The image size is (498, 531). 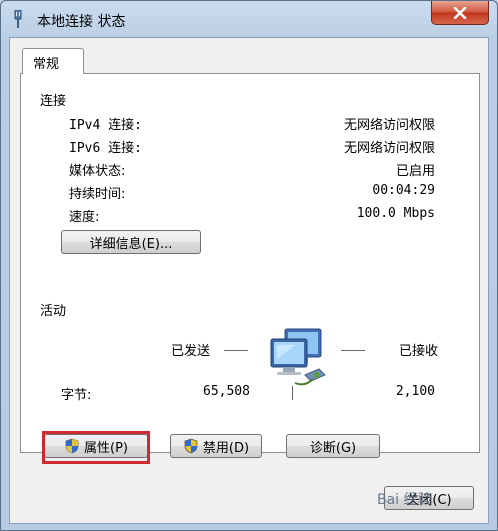 I want to click on disable-button: 禁用(D), so click(x=216, y=446).